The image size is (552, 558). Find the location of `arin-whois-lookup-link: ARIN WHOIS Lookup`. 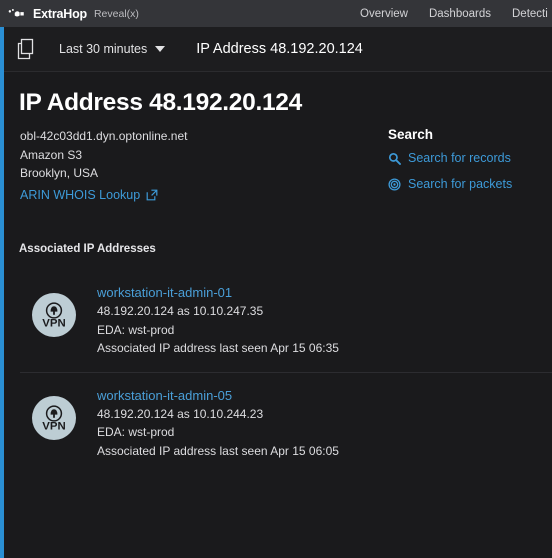

arin-whois-lookup-link: ARIN WHOIS Lookup is located at coordinates (89, 195).